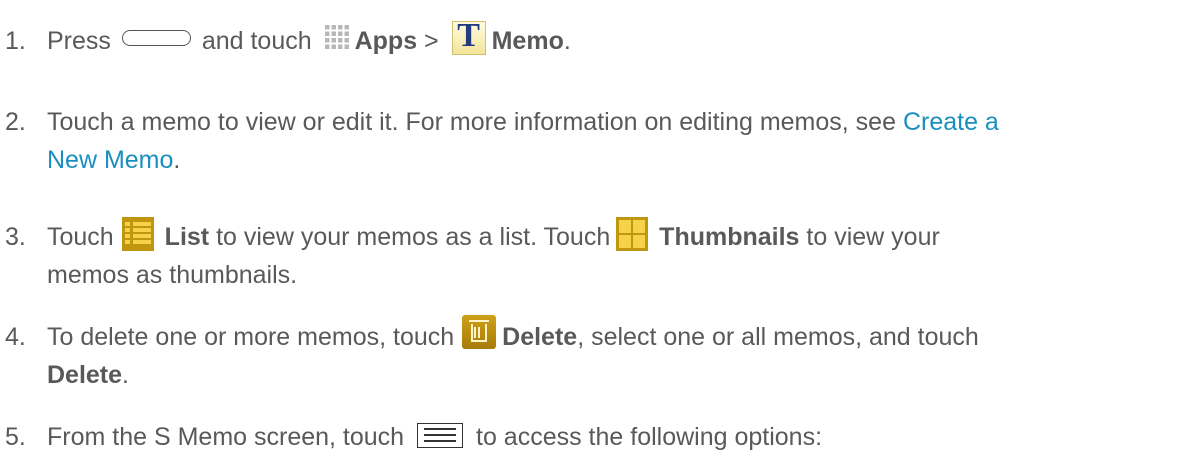 The image size is (1184, 456). What do you see at coordinates (540, 337) in the screenshot?
I see `delete-label: Delete` at bounding box center [540, 337].